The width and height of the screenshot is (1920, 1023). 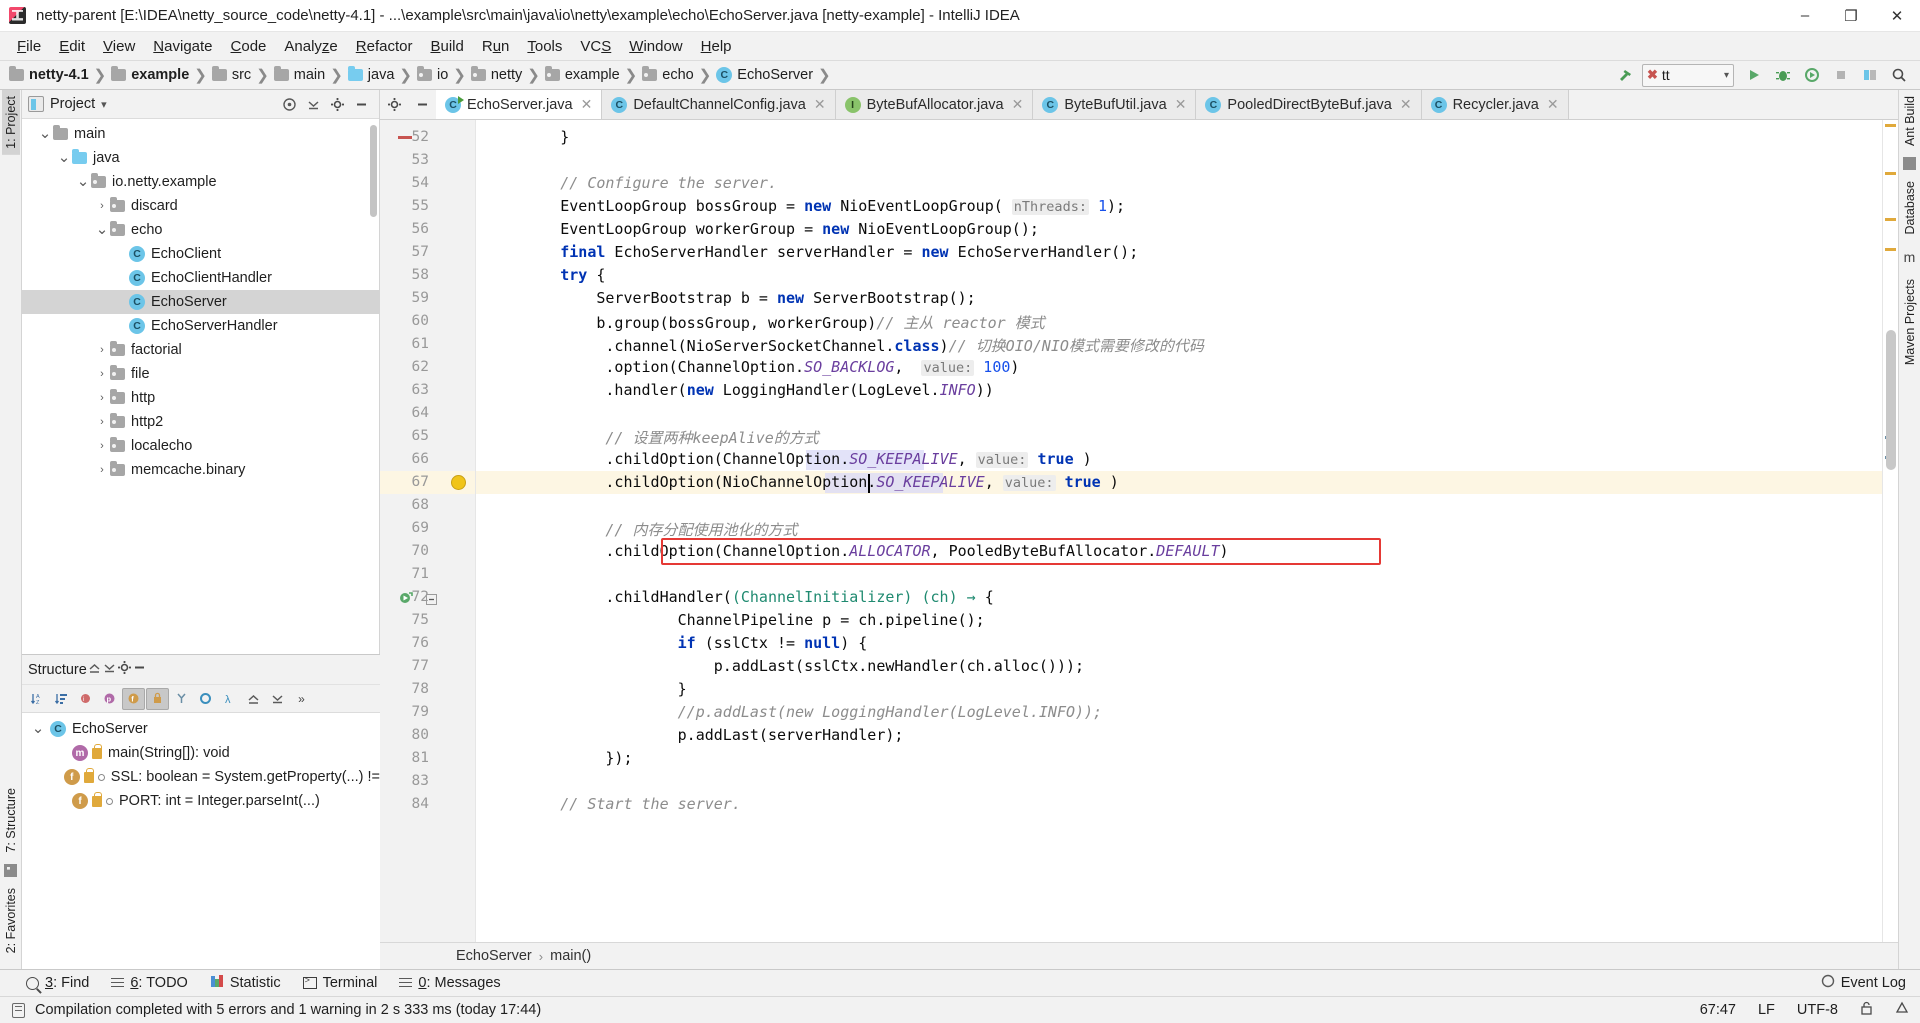 What do you see at coordinates (494, 956) in the screenshot?
I see `breadcrumb-class: EchoServer` at bounding box center [494, 956].